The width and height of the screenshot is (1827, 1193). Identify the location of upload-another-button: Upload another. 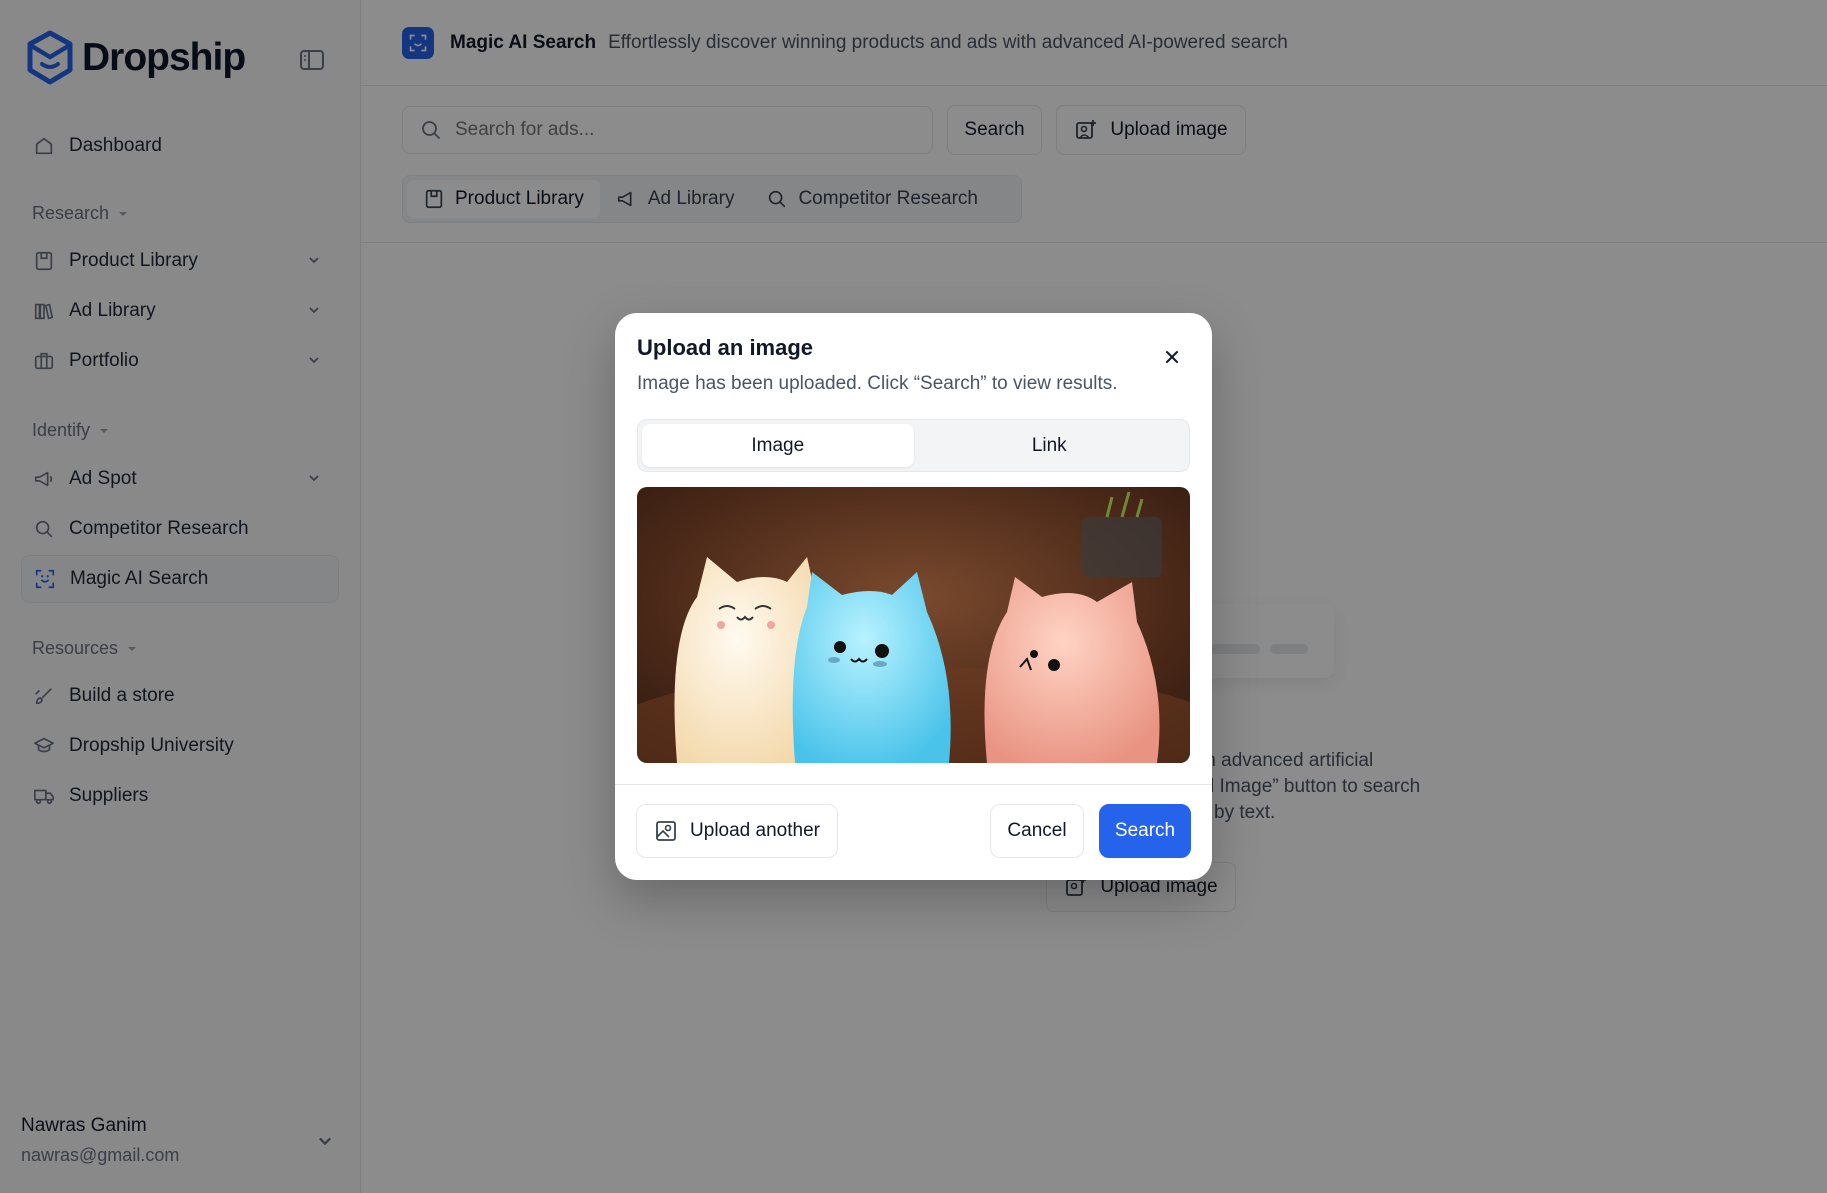
(737, 831).